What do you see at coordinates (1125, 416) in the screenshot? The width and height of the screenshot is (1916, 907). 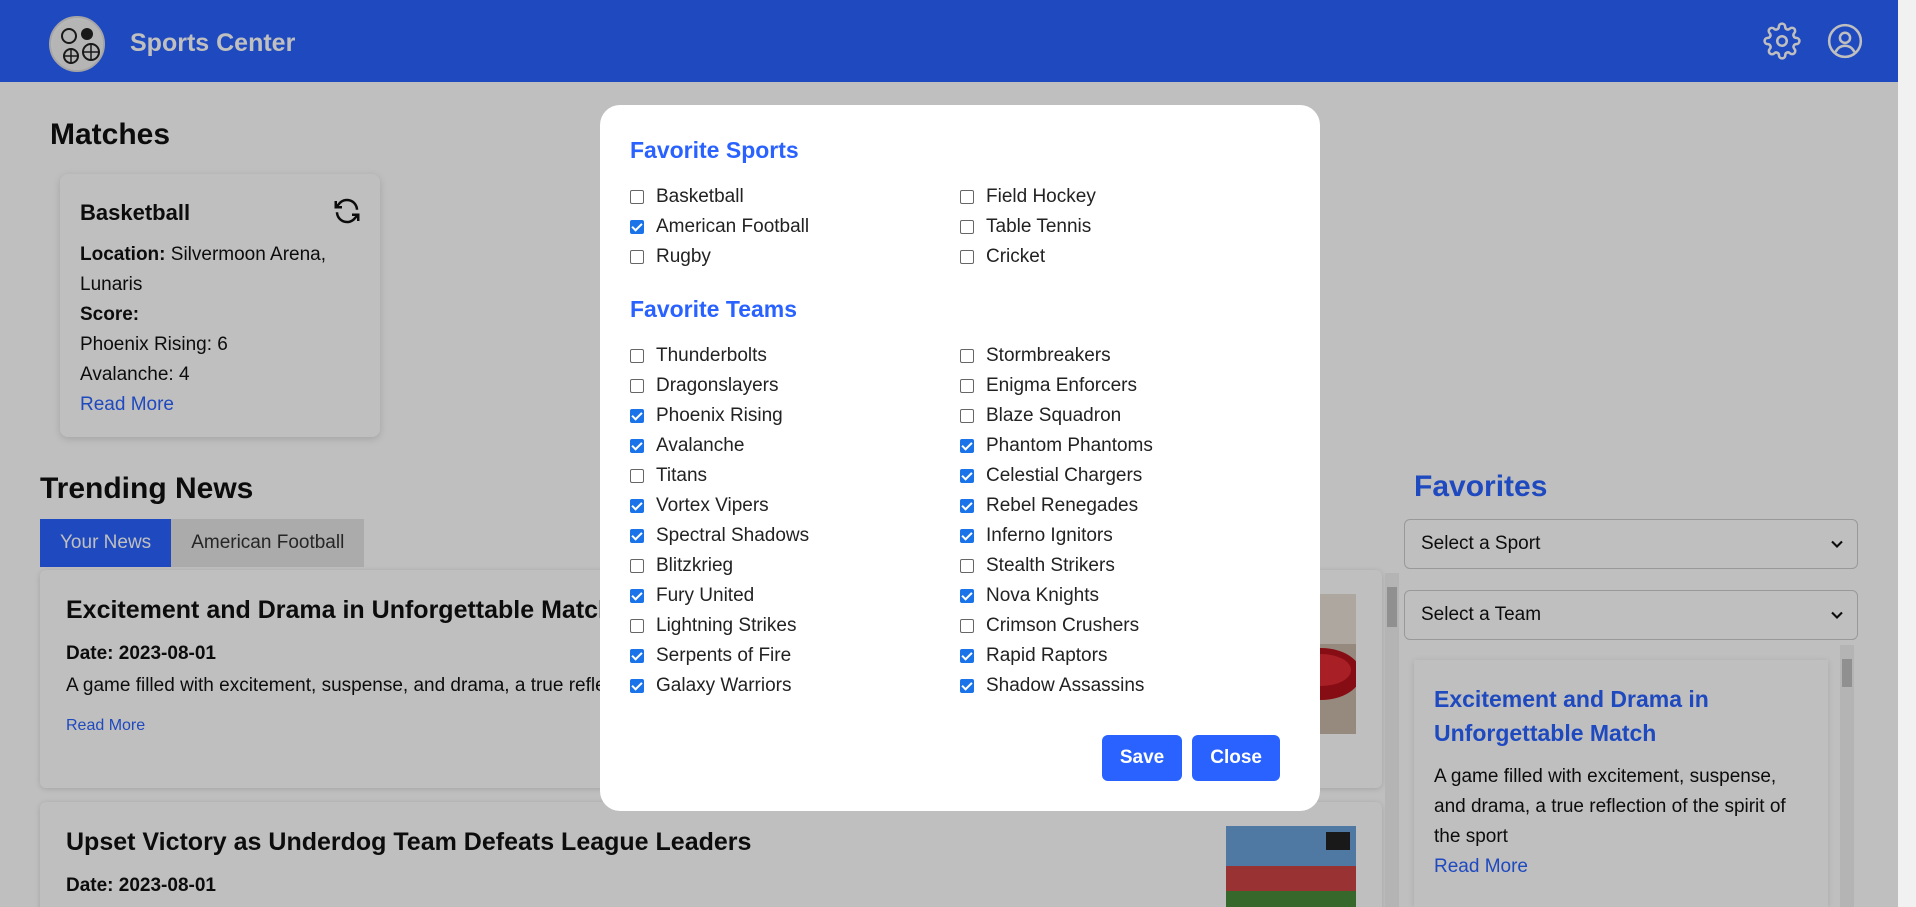 I see `checkbox-row: Blaze Squadron` at bounding box center [1125, 416].